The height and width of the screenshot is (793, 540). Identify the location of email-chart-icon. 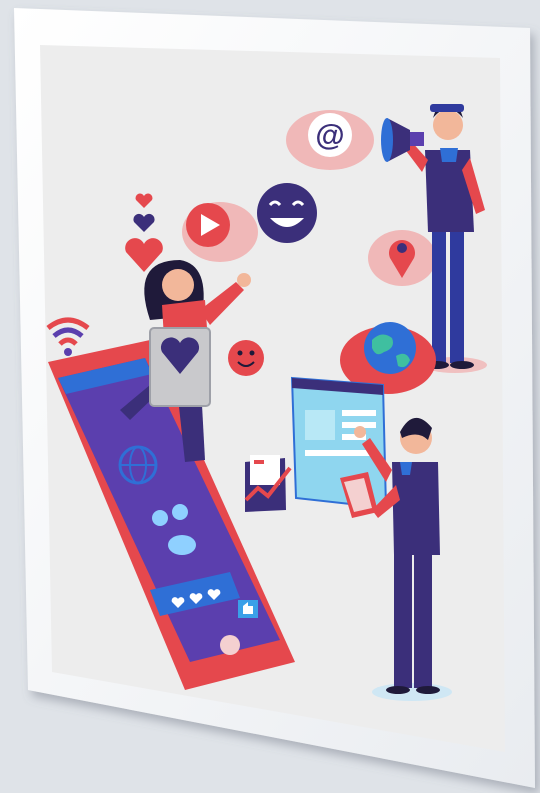
(268, 483).